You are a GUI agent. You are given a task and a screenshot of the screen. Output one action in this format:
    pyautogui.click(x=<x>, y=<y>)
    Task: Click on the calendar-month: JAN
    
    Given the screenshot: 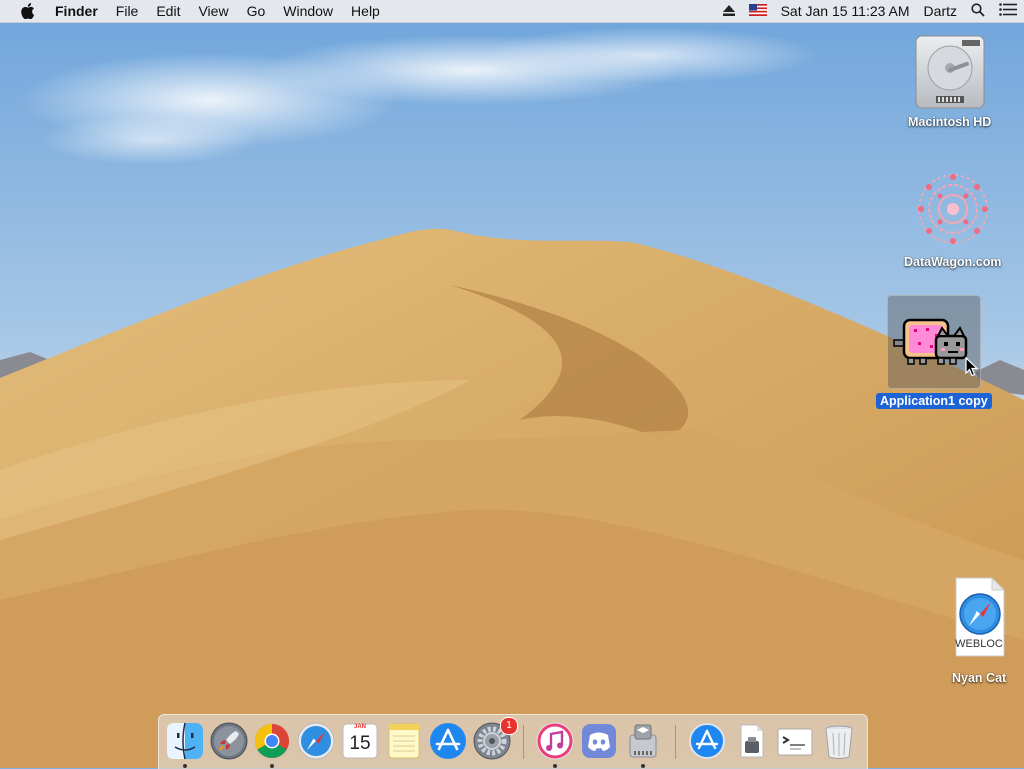 What is the action you would take?
    pyautogui.click(x=359, y=727)
    